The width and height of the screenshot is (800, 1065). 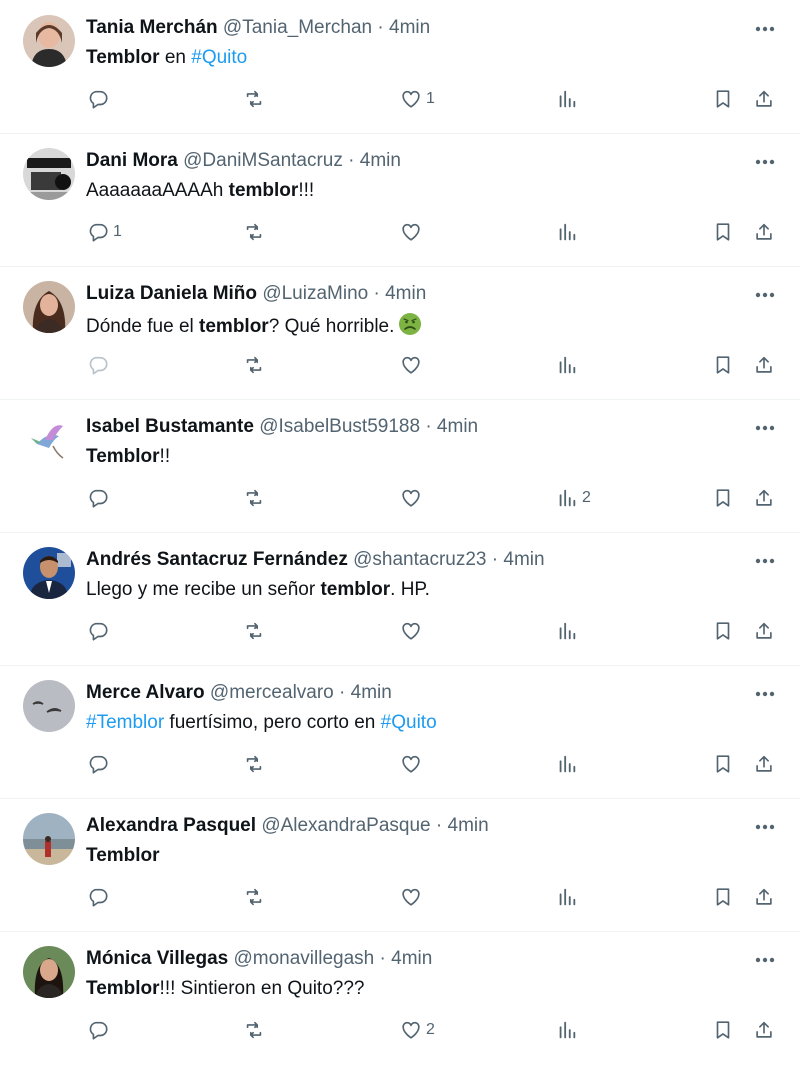 What do you see at coordinates (315, 293) in the screenshot?
I see `user-handle: @LuizaMino` at bounding box center [315, 293].